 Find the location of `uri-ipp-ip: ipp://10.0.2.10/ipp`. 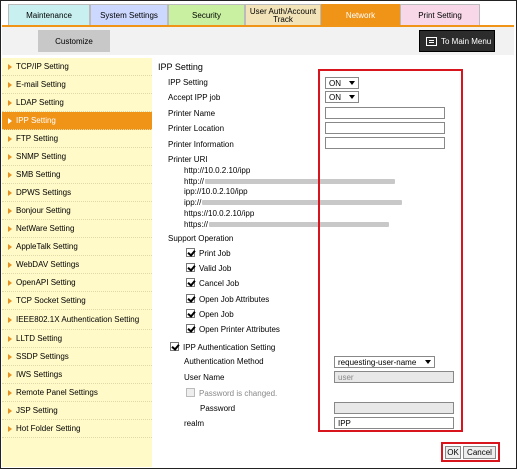

uri-ipp-ip: ipp://10.0.2.10/ipp is located at coordinates (216, 191).